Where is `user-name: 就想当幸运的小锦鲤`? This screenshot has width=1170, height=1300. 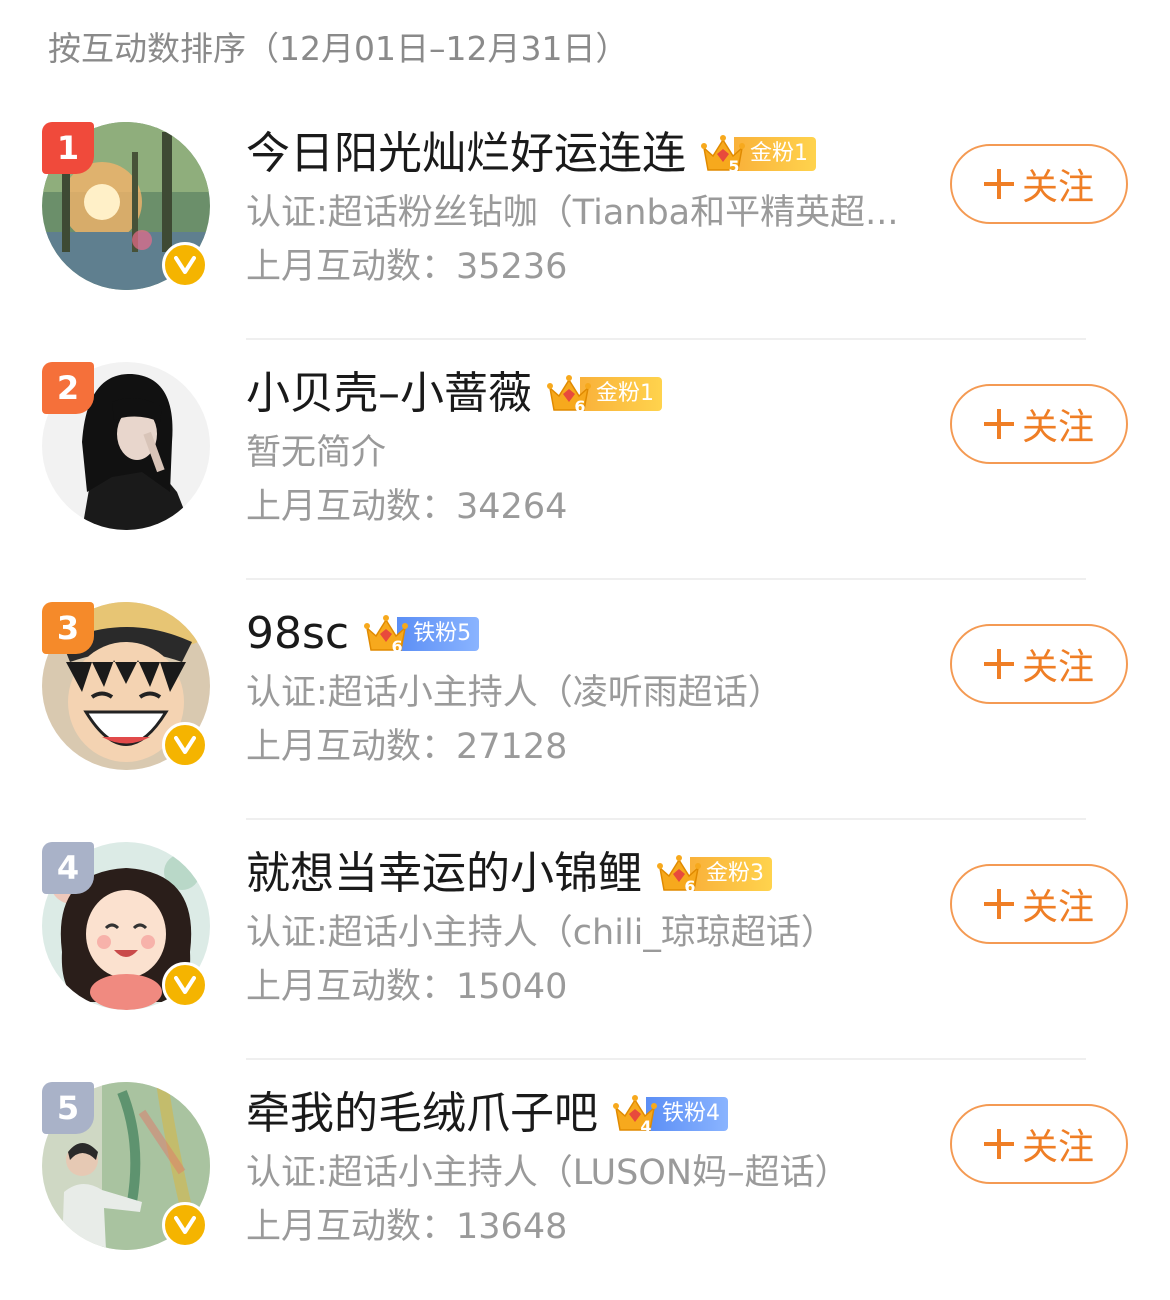 user-name: 就想当幸运的小锦鲤 is located at coordinates (444, 874).